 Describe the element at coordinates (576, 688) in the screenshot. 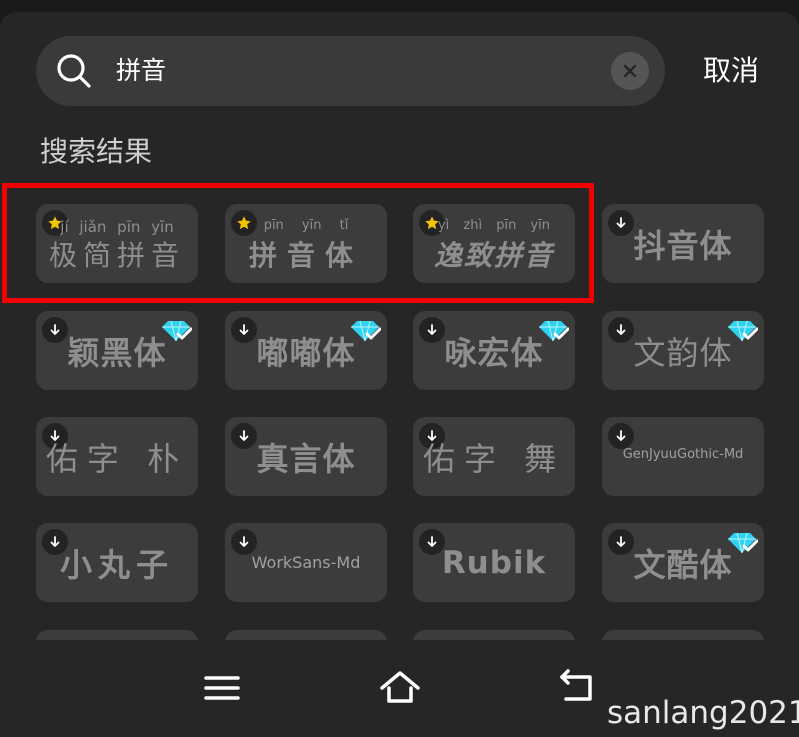

I see `back-icon` at that location.